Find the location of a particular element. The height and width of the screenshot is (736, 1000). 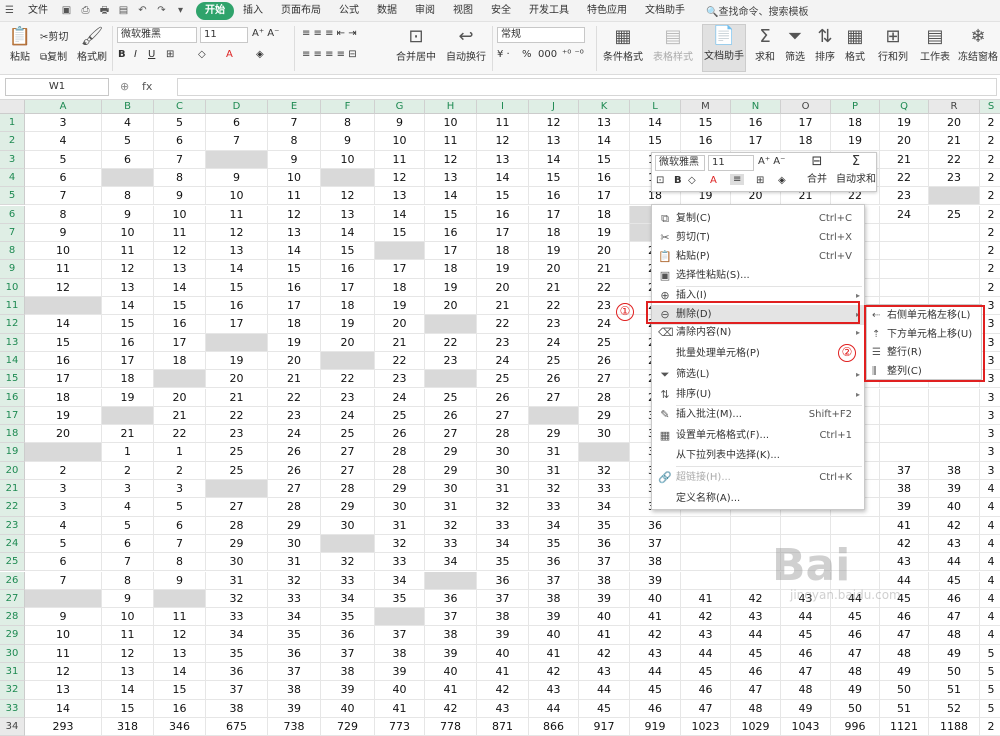

row-header: 14 is located at coordinates (12, 361).